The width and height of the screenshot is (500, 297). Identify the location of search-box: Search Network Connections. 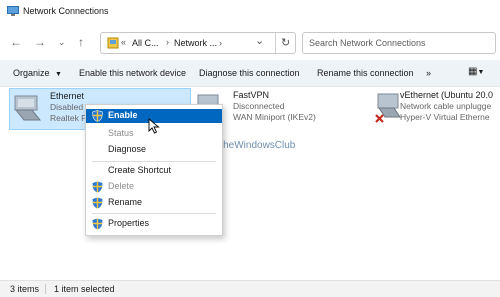
(399, 43).